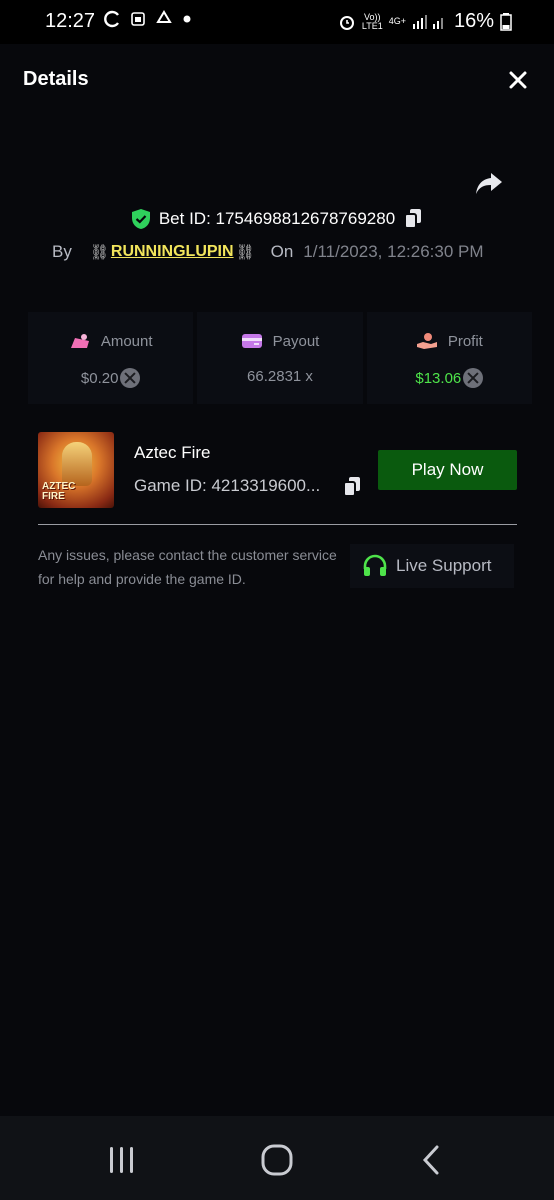 This screenshot has height=1200, width=554. Describe the element at coordinates (277, 524) in the screenshot. I see `divider` at that location.